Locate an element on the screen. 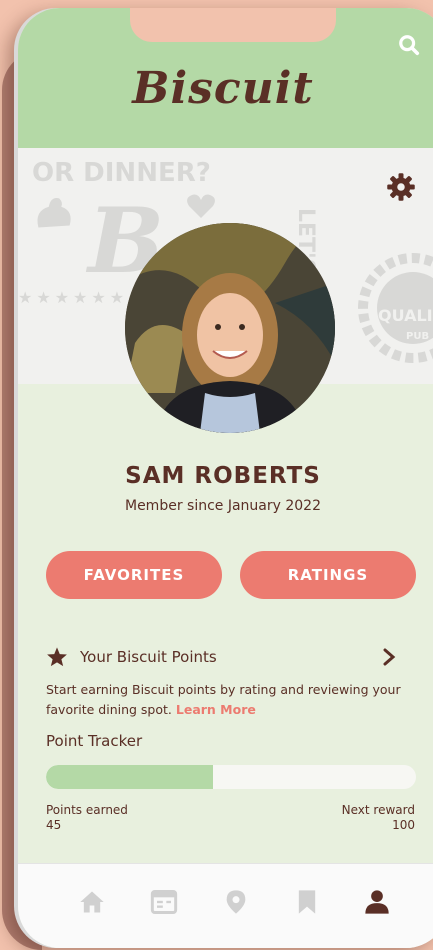 The image size is (433, 950). point-tracker-title: Point Tracker is located at coordinates (94, 741).